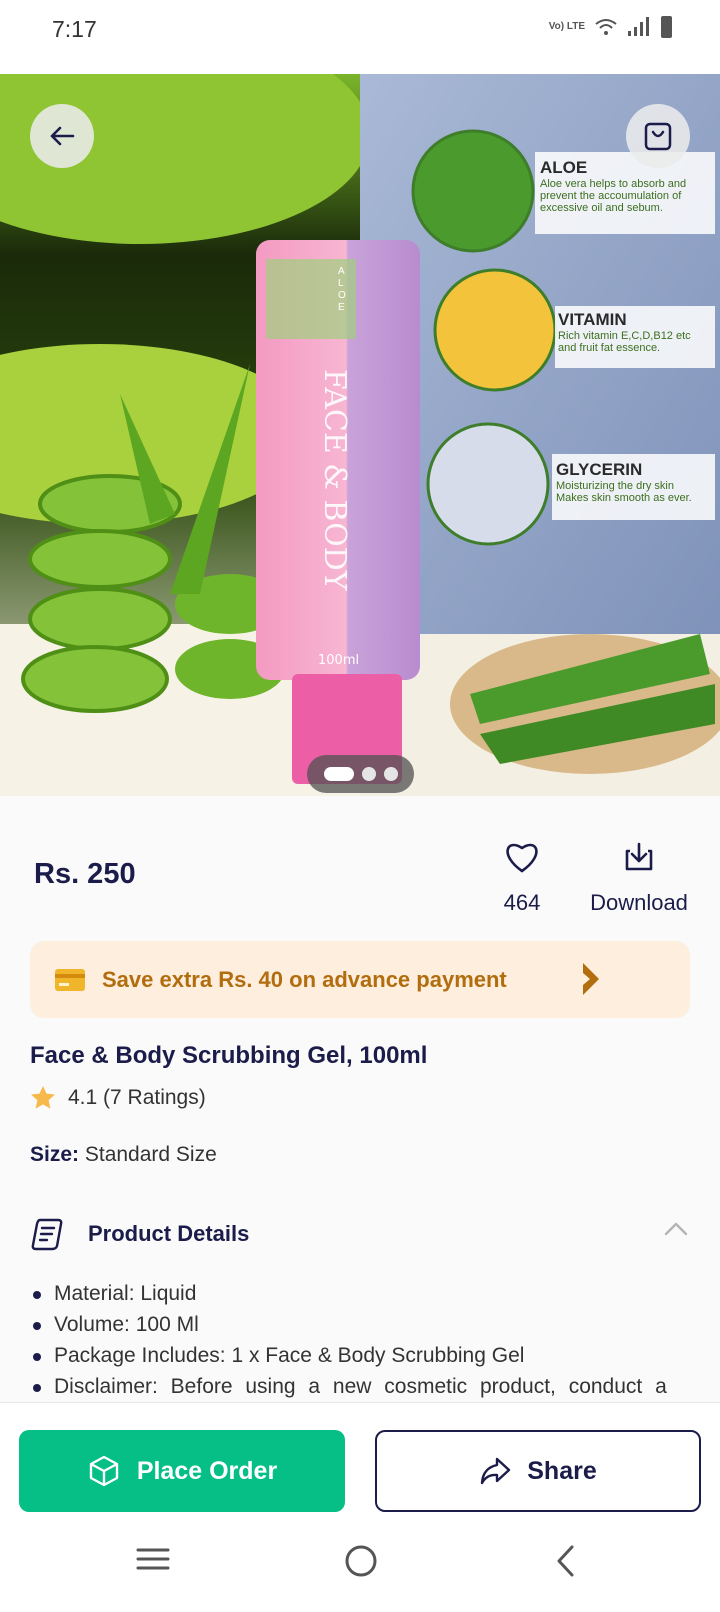 This screenshot has height=1612, width=720. What do you see at coordinates (522, 858) in the screenshot?
I see `heart-icon` at bounding box center [522, 858].